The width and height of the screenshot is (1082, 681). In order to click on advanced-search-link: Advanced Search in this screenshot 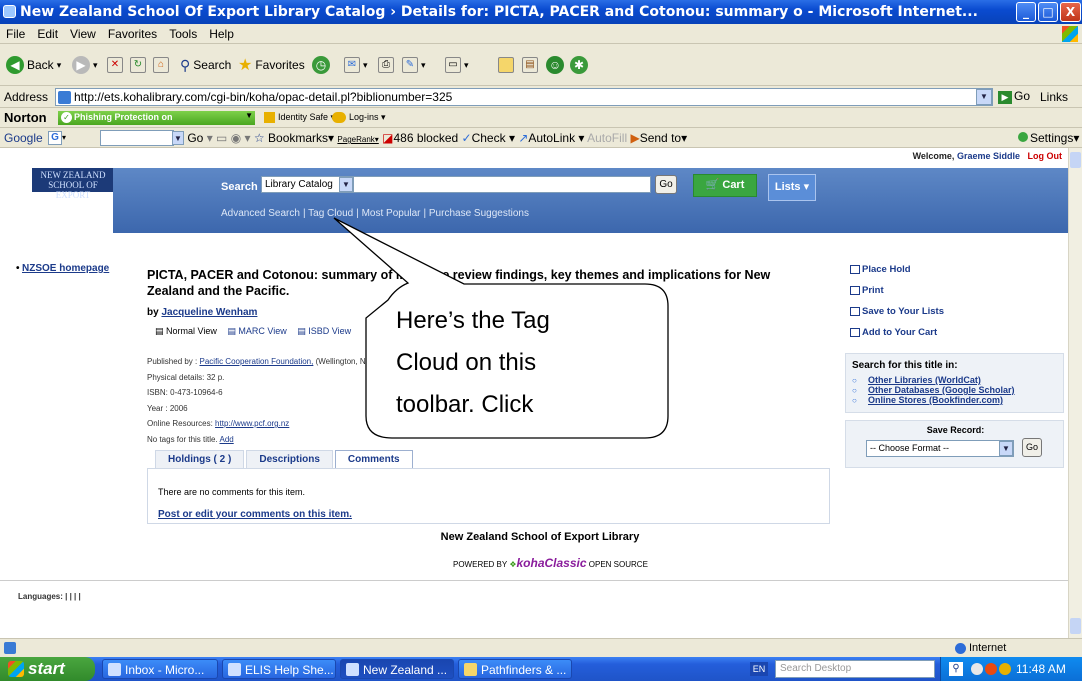, I will do `click(260, 213)`.